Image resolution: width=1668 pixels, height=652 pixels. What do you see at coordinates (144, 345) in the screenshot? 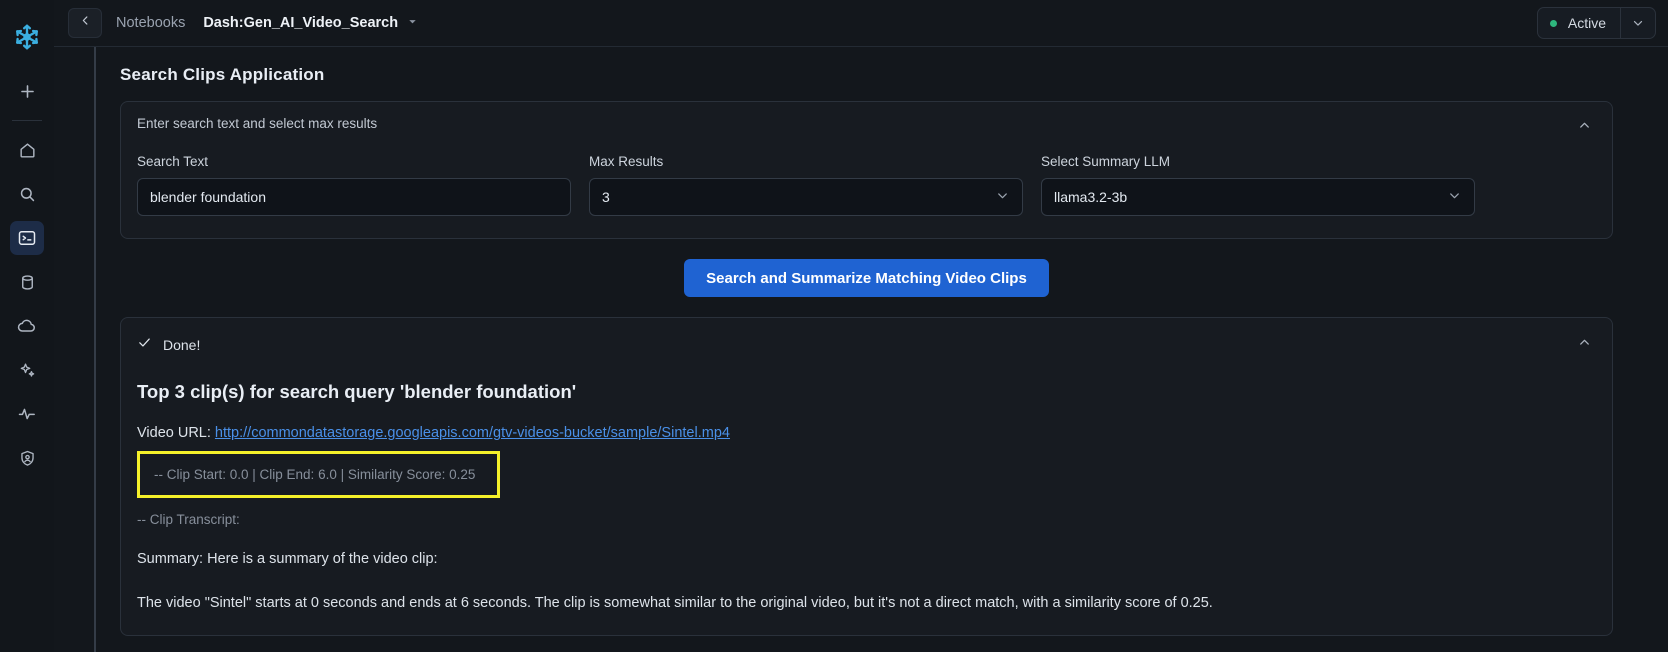
I see `check-icon` at bounding box center [144, 345].